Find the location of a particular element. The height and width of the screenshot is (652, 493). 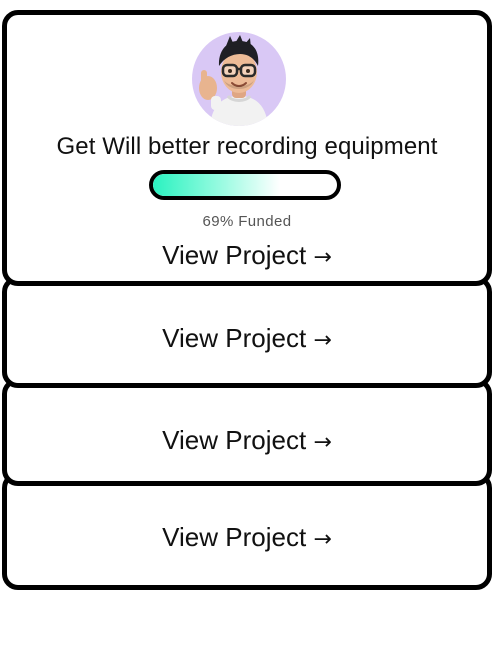

project-title: Get Will better recording equipment is located at coordinates (247, 146).